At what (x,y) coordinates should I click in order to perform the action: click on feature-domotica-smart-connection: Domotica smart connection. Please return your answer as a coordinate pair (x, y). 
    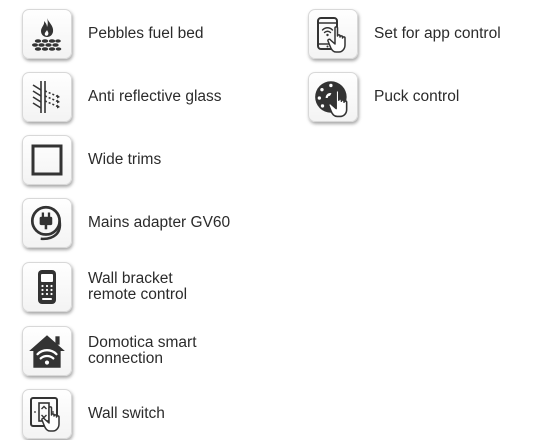
    Looking at the image, I should click on (109, 351).